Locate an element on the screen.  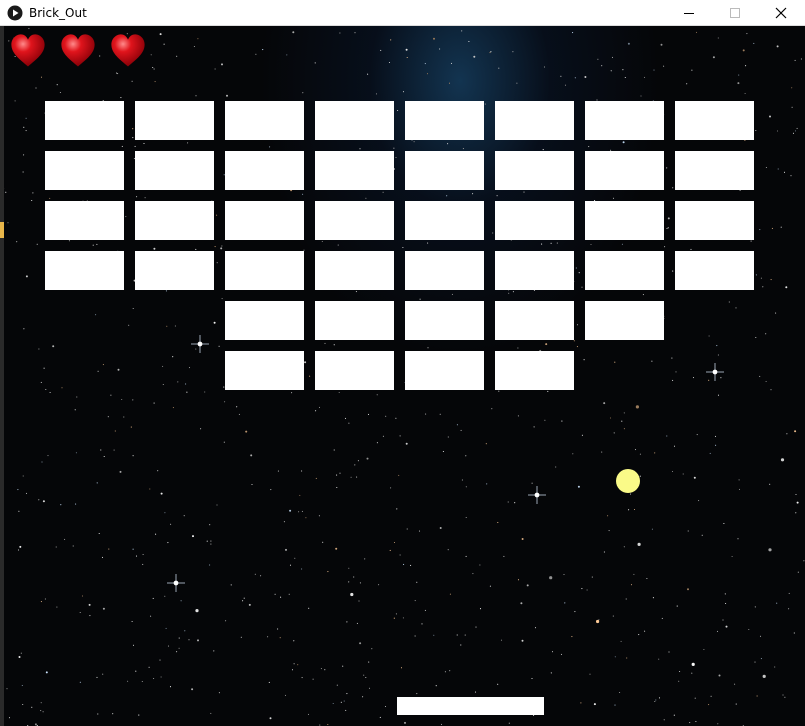
window-title: Brick_Out is located at coordinates (58, 13).